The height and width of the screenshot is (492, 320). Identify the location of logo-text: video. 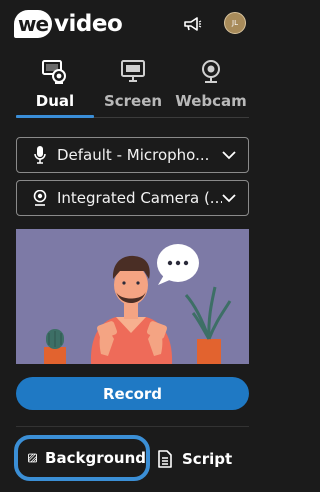
(88, 24).